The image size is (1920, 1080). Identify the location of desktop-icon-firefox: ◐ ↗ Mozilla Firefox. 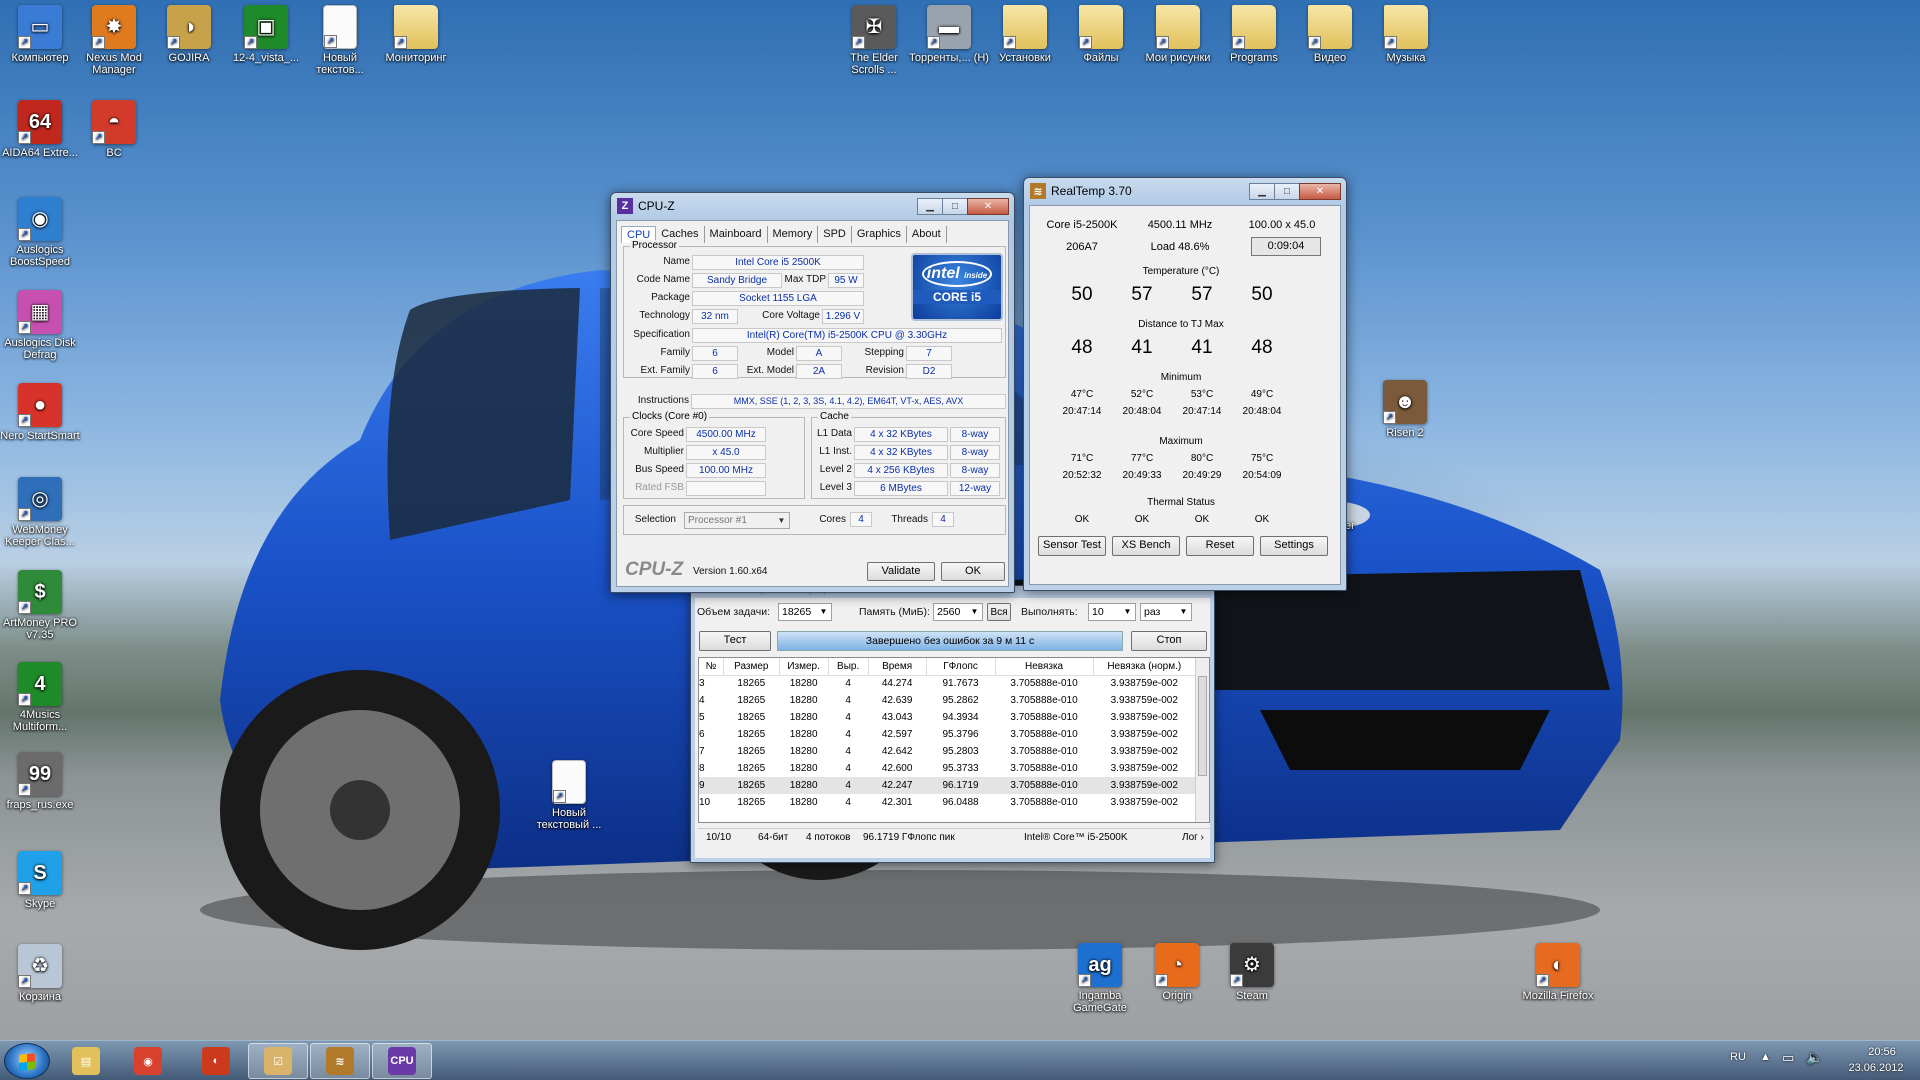
(1558, 972).